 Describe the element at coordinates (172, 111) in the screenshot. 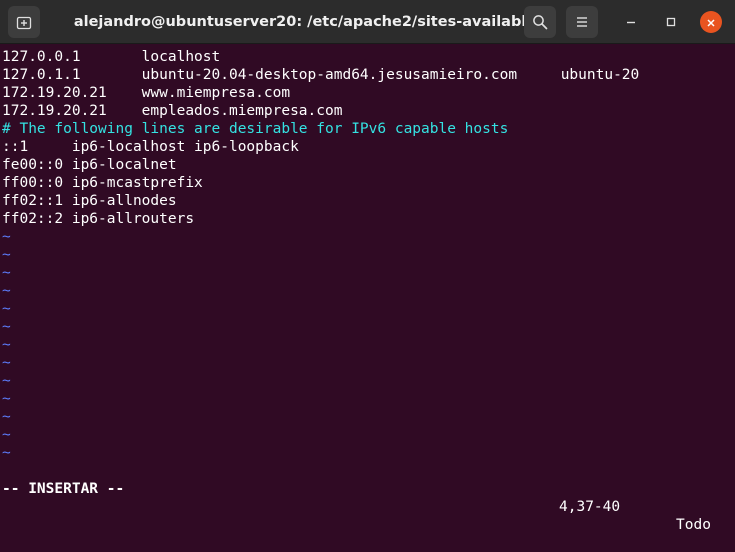

I see `hosts-line: 172.19.20.21 empleados.miempresa.com` at that location.